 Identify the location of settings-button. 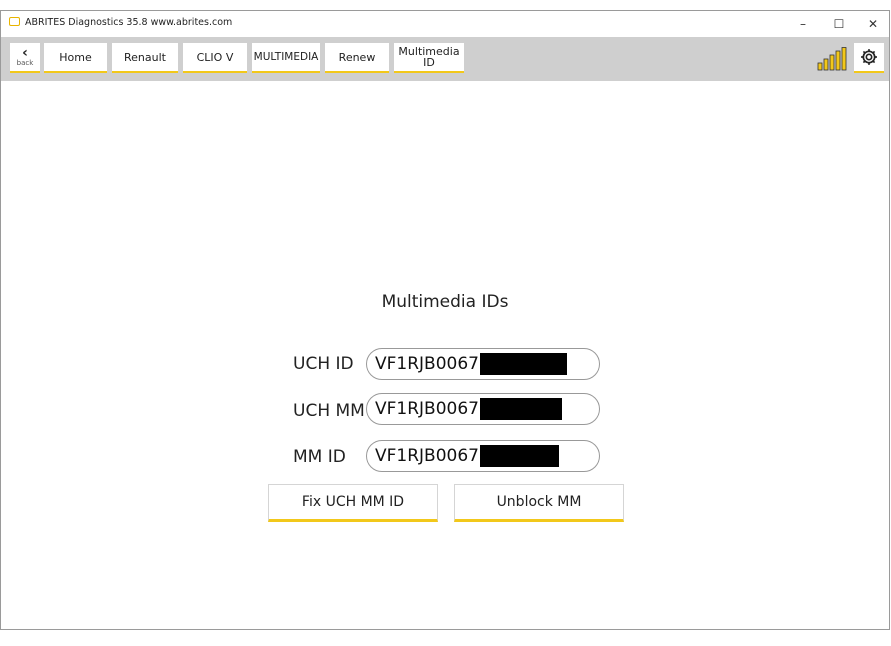
(869, 58).